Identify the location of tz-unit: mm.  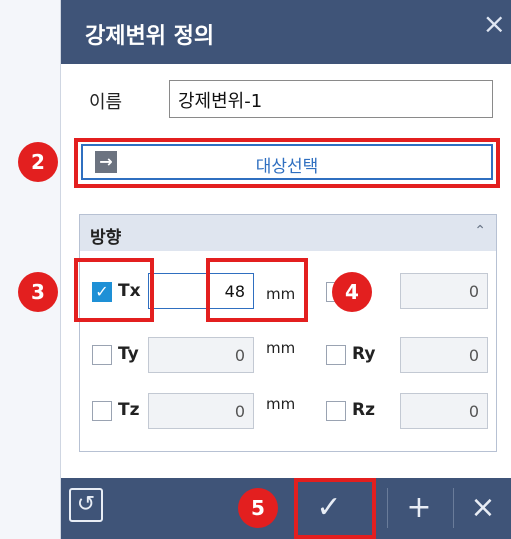
(281, 404).